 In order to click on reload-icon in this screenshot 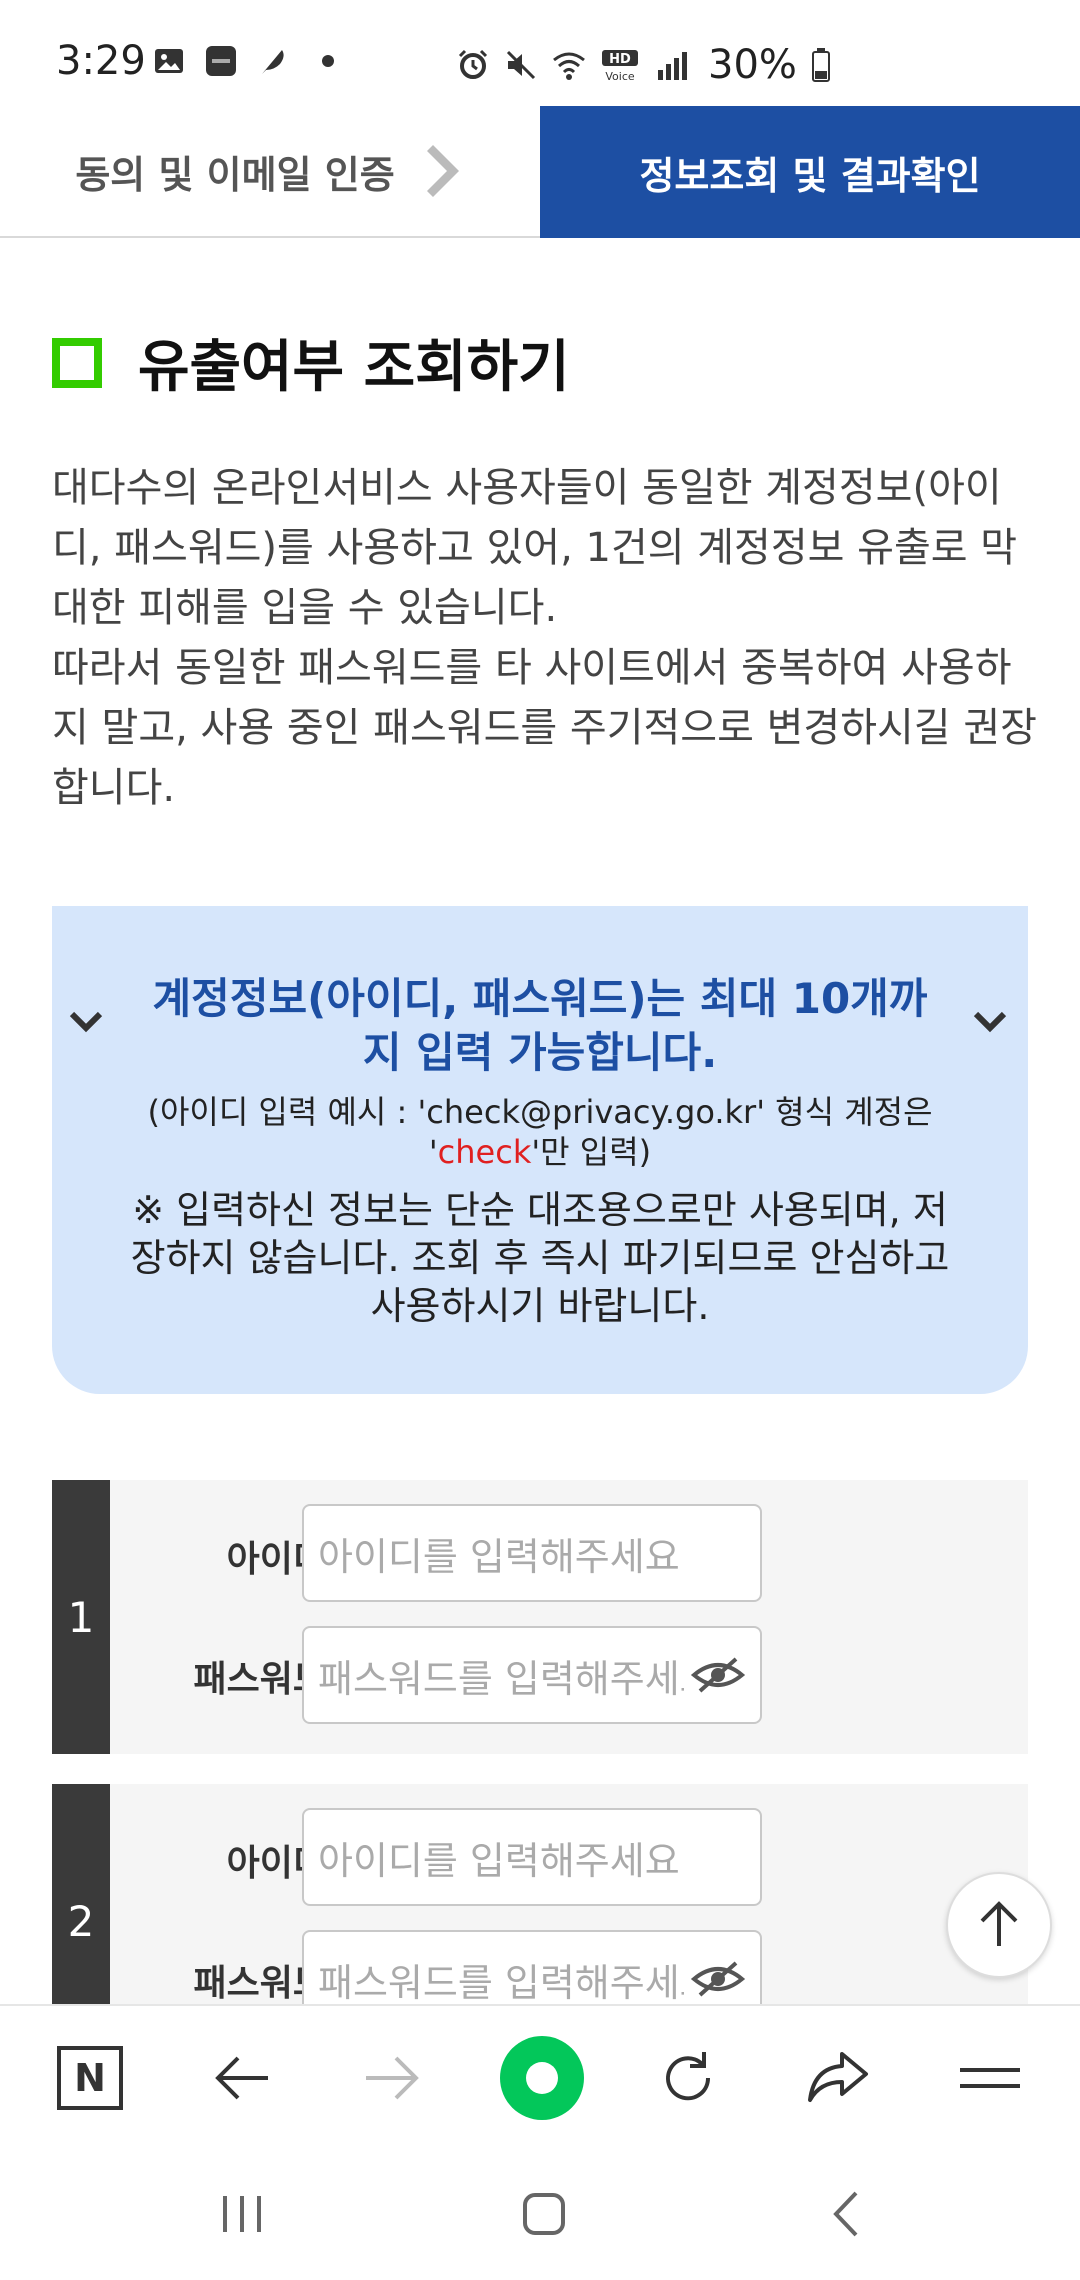, I will do `click(688, 2076)`.